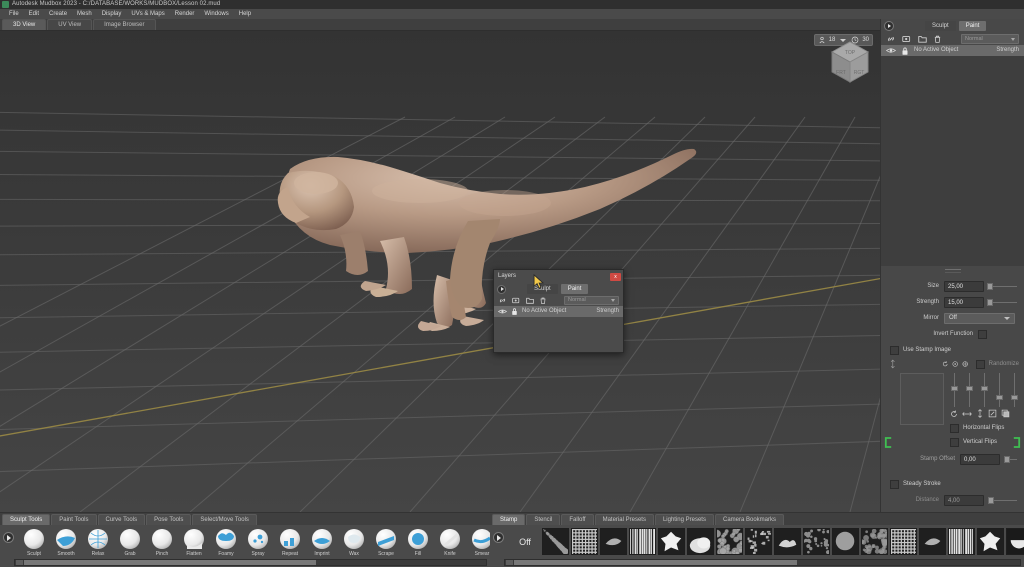 This screenshot has width=1024, height=567. Describe the element at coordinates (922, 399) in the screenshot. I see `stamp-preview` at that location.